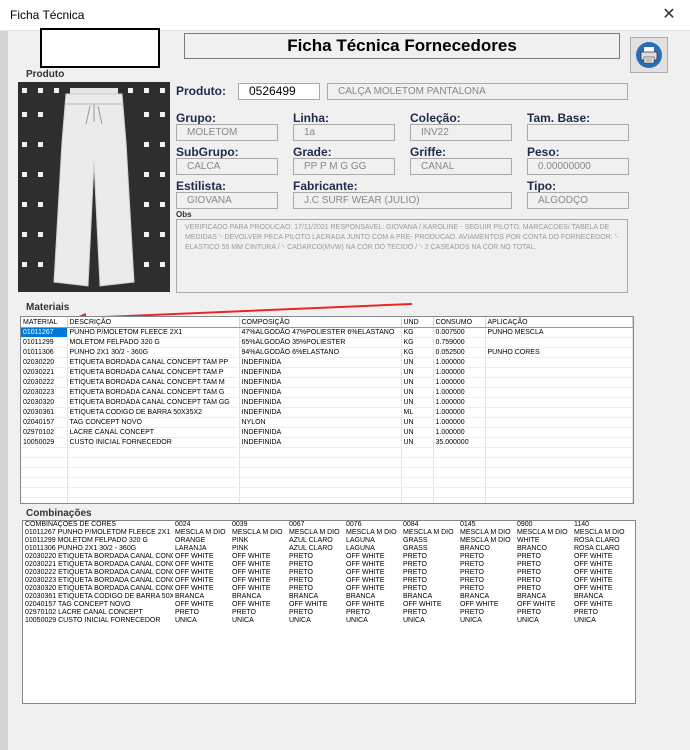 This screenshot has height=750, width=690. I want to click on table-cell: ETIQUETA CODIGO DE BARRA 50X35X2, so click(153, 412).